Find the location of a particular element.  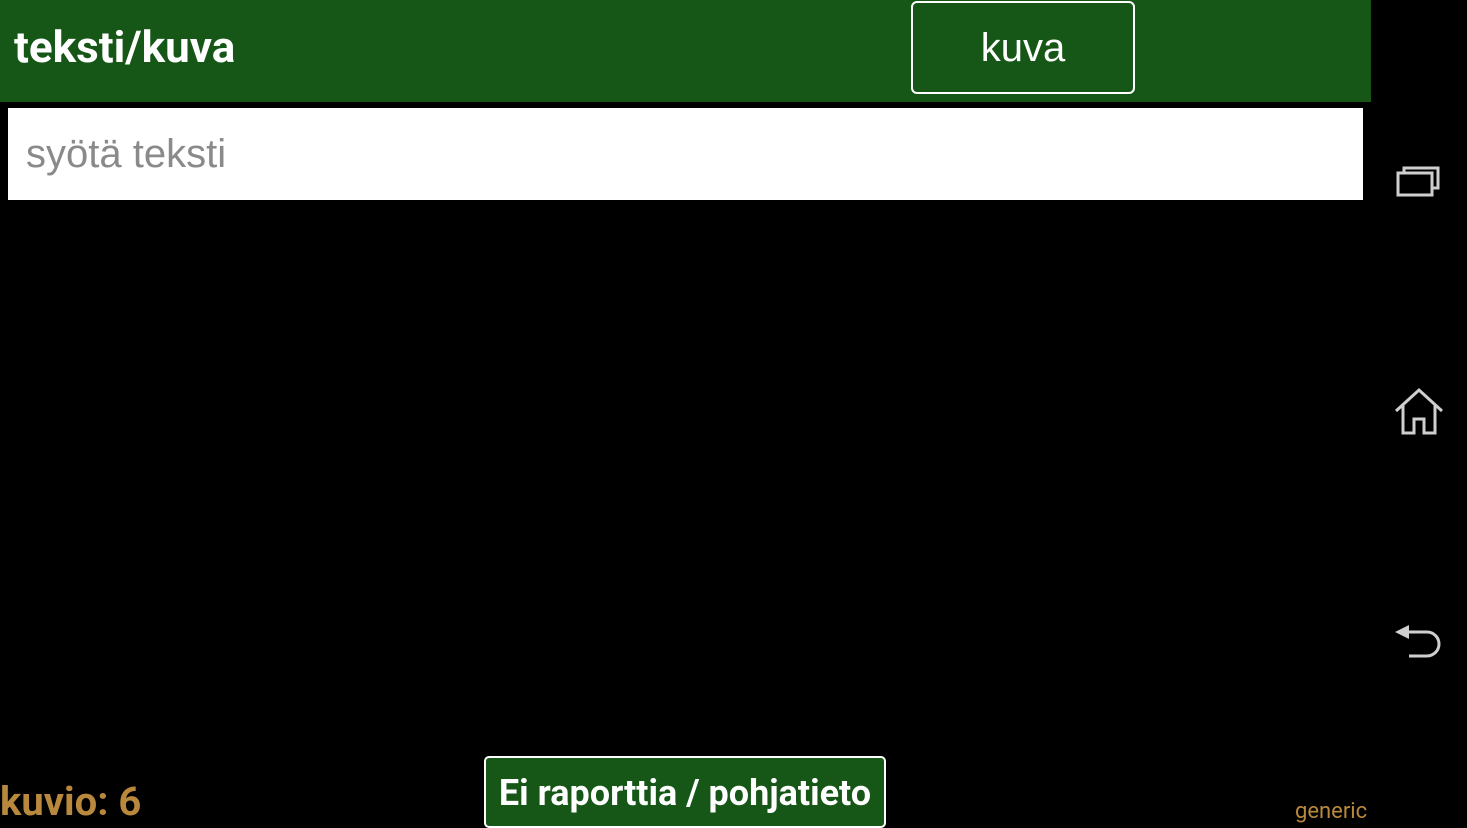

home-button is located at coordinates (1419, 414).